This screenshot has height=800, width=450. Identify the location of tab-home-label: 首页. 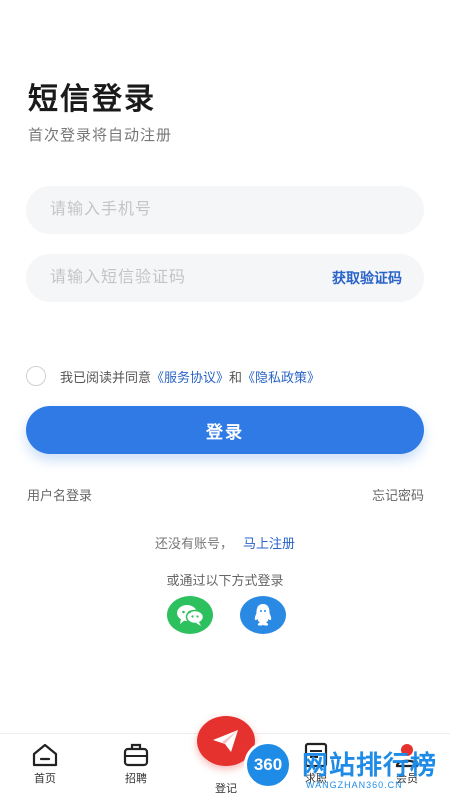
(45, 779).